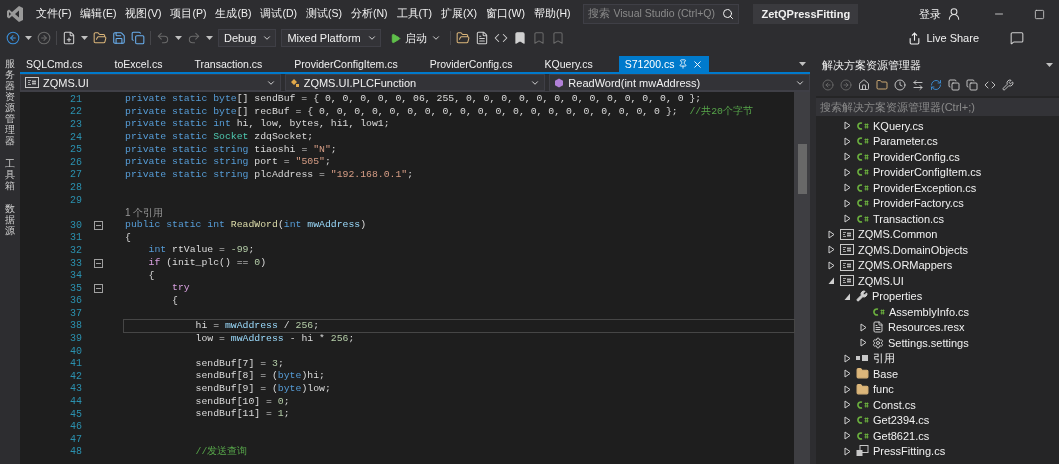  What do you see at coordinates (894, 404) in the screenshot?
I see `tree-item: Const.cs` at bounding box center [894, 404].